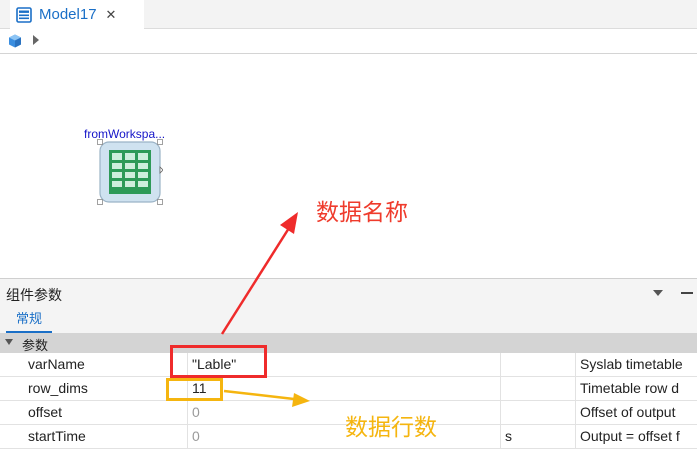 The height and width of the screenshot is (456, 697). What do you see at coordinates (348, 319) in the screenshot?
I see `panel-subtabs: 常规` at bounding box center [348, 319].